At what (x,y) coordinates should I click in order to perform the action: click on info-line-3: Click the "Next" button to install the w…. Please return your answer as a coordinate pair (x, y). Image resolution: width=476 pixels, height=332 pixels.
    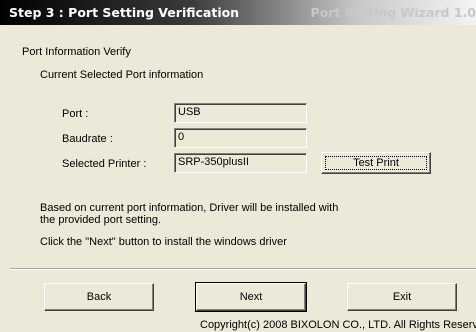
    Looking at the image, I should click on (163, 242).